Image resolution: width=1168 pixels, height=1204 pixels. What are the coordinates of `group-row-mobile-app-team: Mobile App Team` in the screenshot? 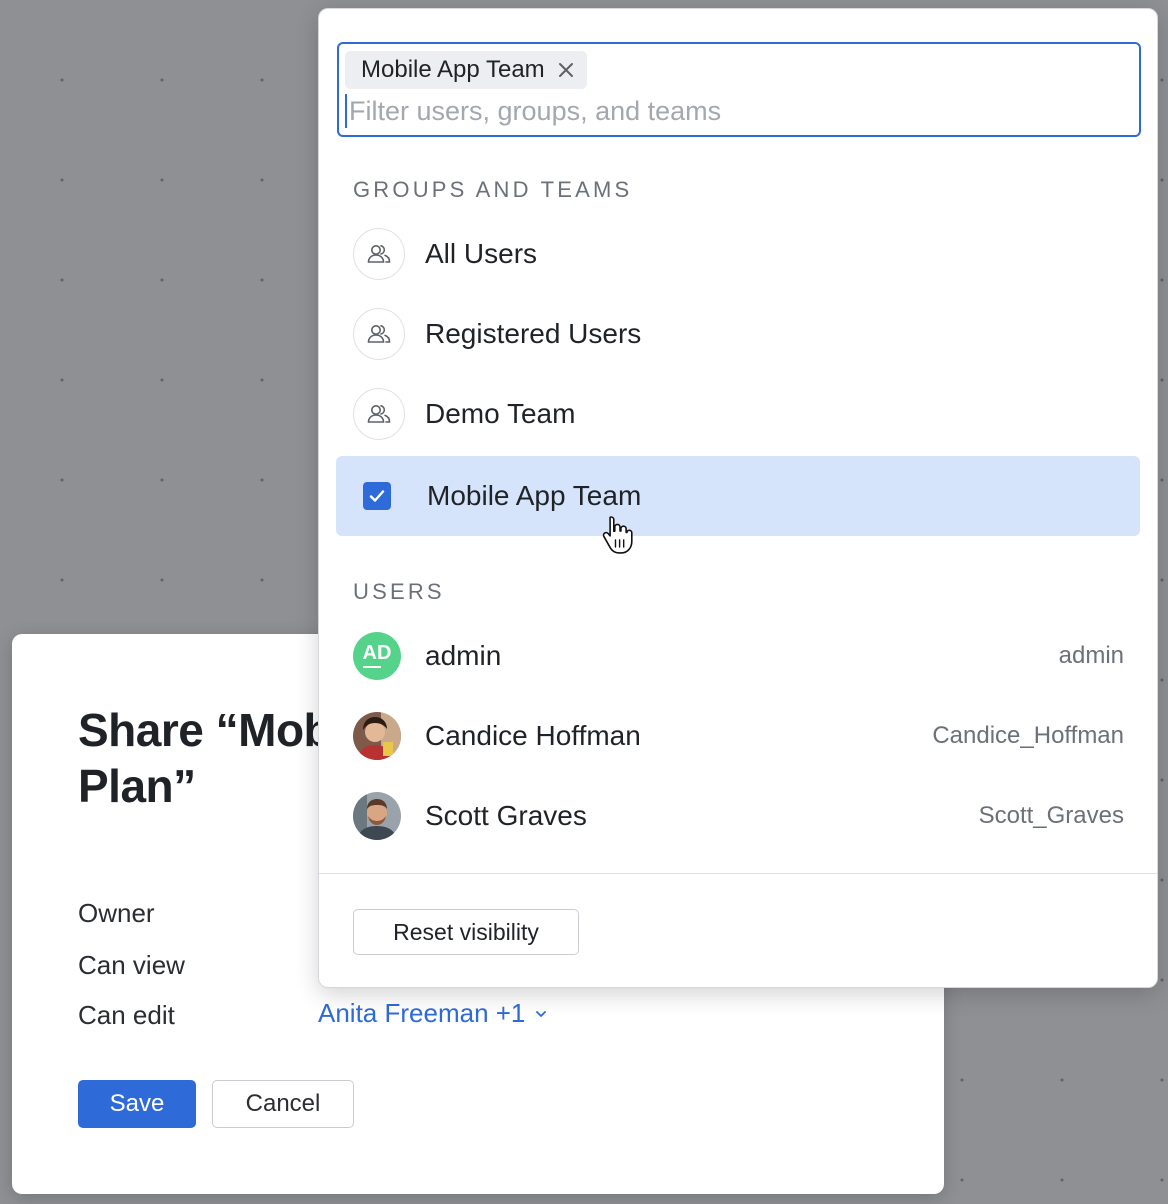 It's located at (738, 496).